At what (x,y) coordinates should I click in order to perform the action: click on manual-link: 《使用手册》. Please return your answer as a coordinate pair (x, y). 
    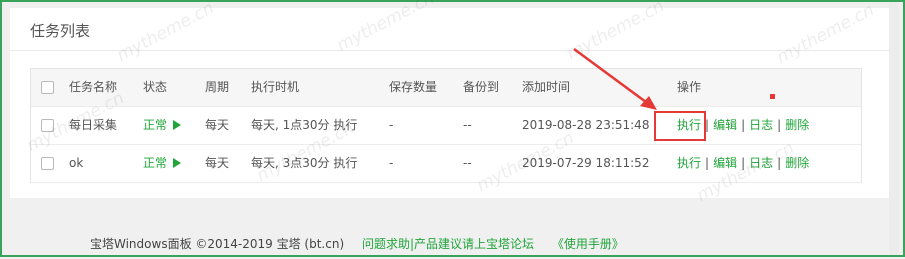
    Looking at the image, I should click on (588, 244).